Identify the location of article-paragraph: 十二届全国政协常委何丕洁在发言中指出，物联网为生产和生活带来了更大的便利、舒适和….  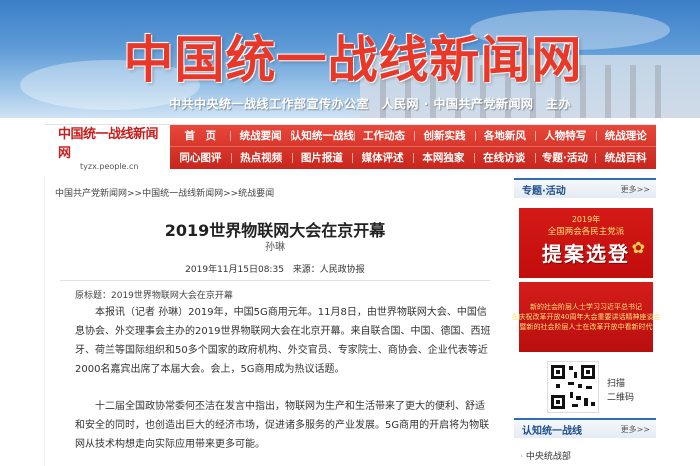
(282, 425).